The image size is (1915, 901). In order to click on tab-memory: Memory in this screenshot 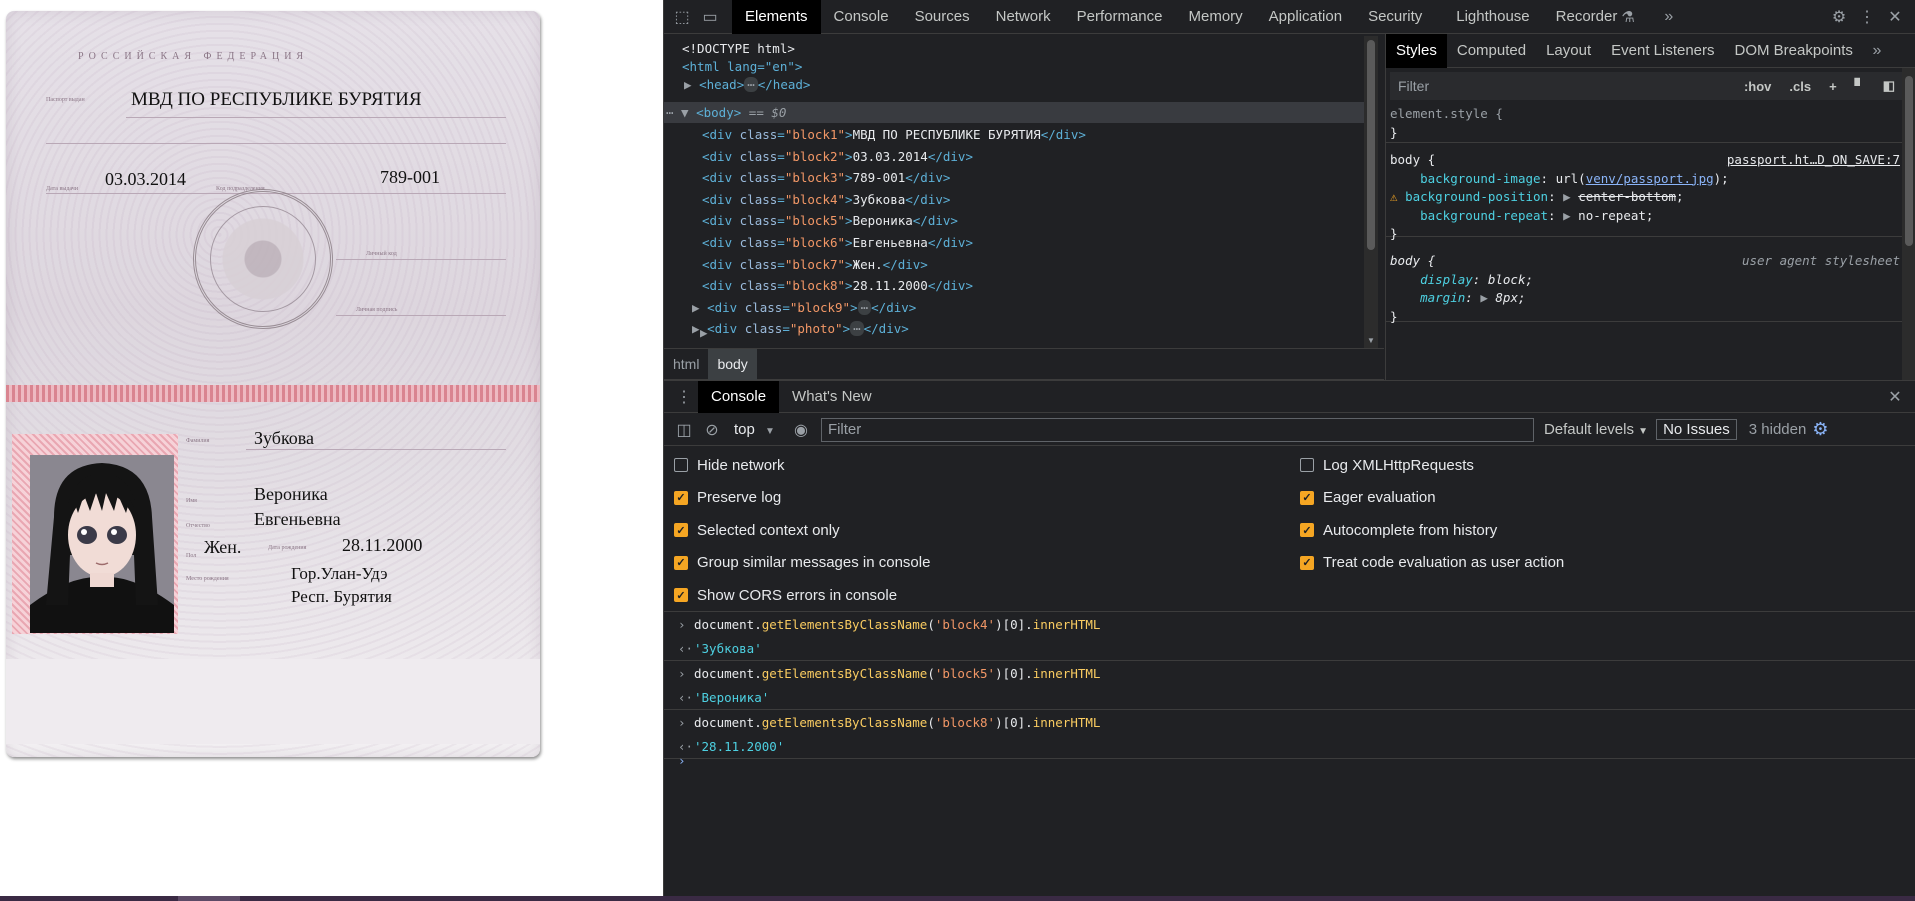, I will do `click(1216, 17)`.